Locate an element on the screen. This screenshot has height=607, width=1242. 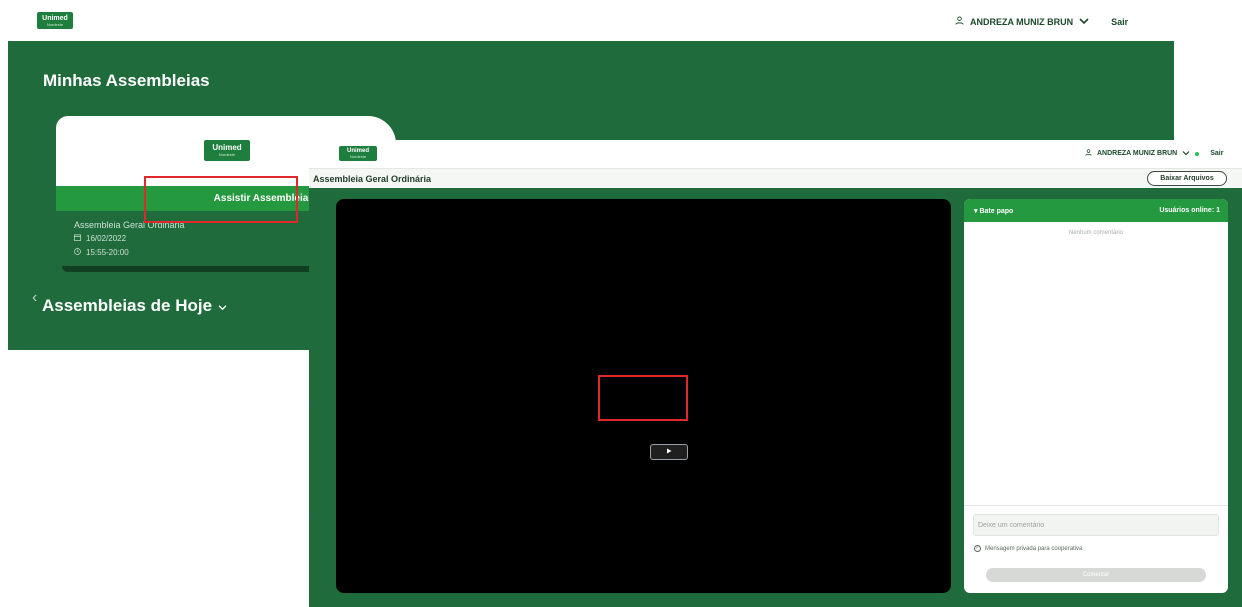
check-circle-icon: ✓ is located at coordinates (977, 548).